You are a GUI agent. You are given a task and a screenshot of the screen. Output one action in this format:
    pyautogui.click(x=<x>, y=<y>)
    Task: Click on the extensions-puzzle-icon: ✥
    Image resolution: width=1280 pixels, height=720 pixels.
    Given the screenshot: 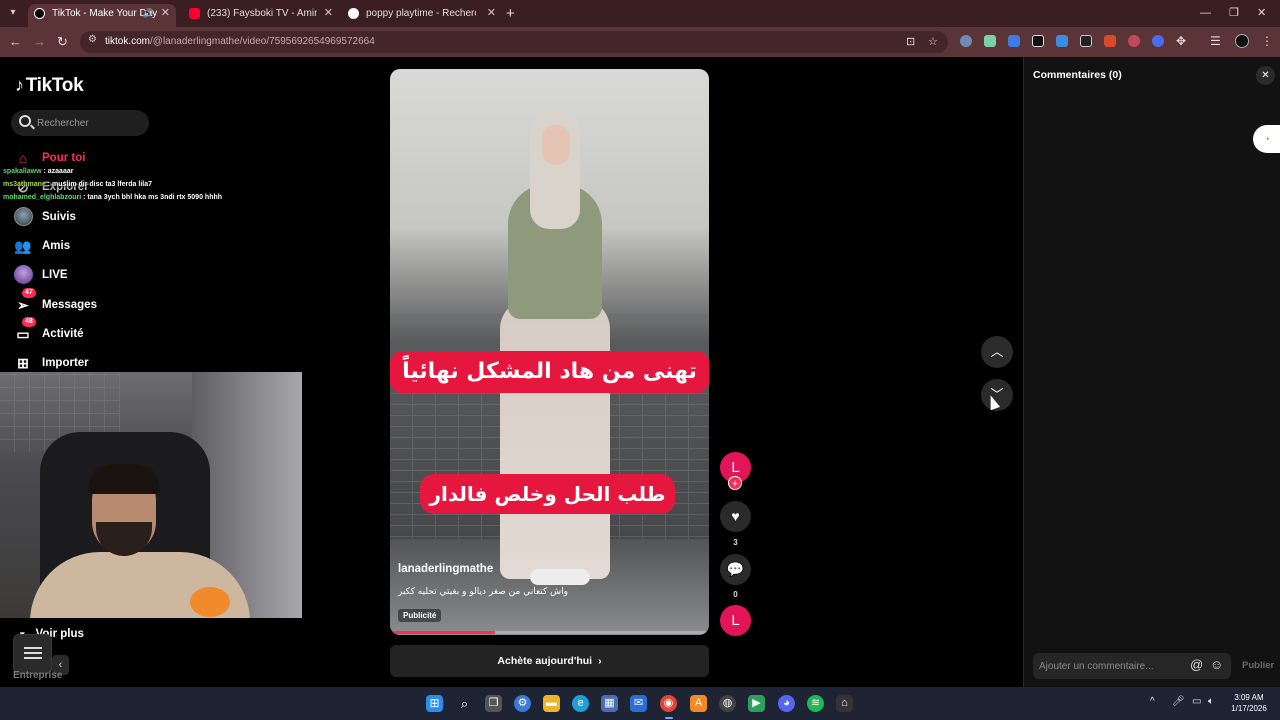 What is the action you would take?
    pyautogui.click(x=1181, y=41)
    